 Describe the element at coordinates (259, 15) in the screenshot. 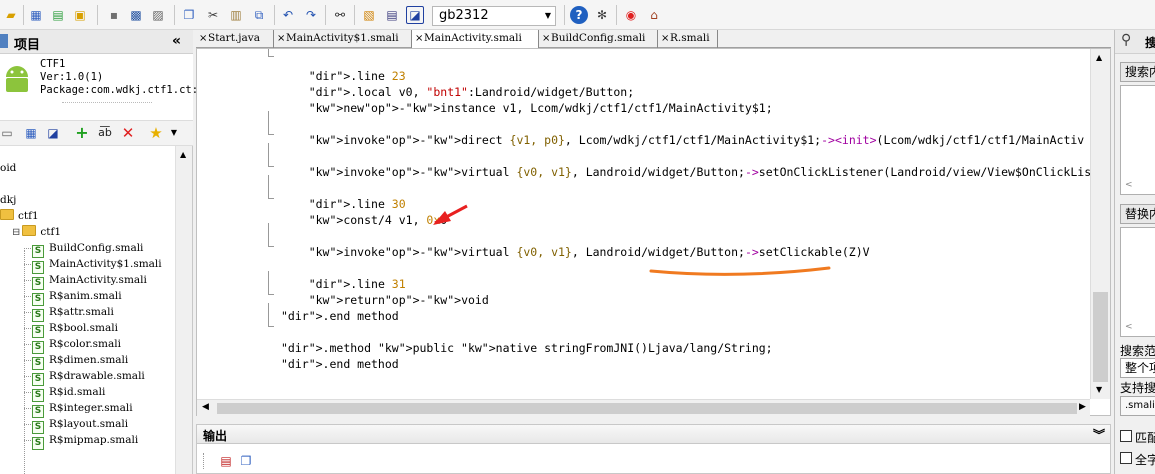

I see `find-replace-icon: ⧉` at that location.